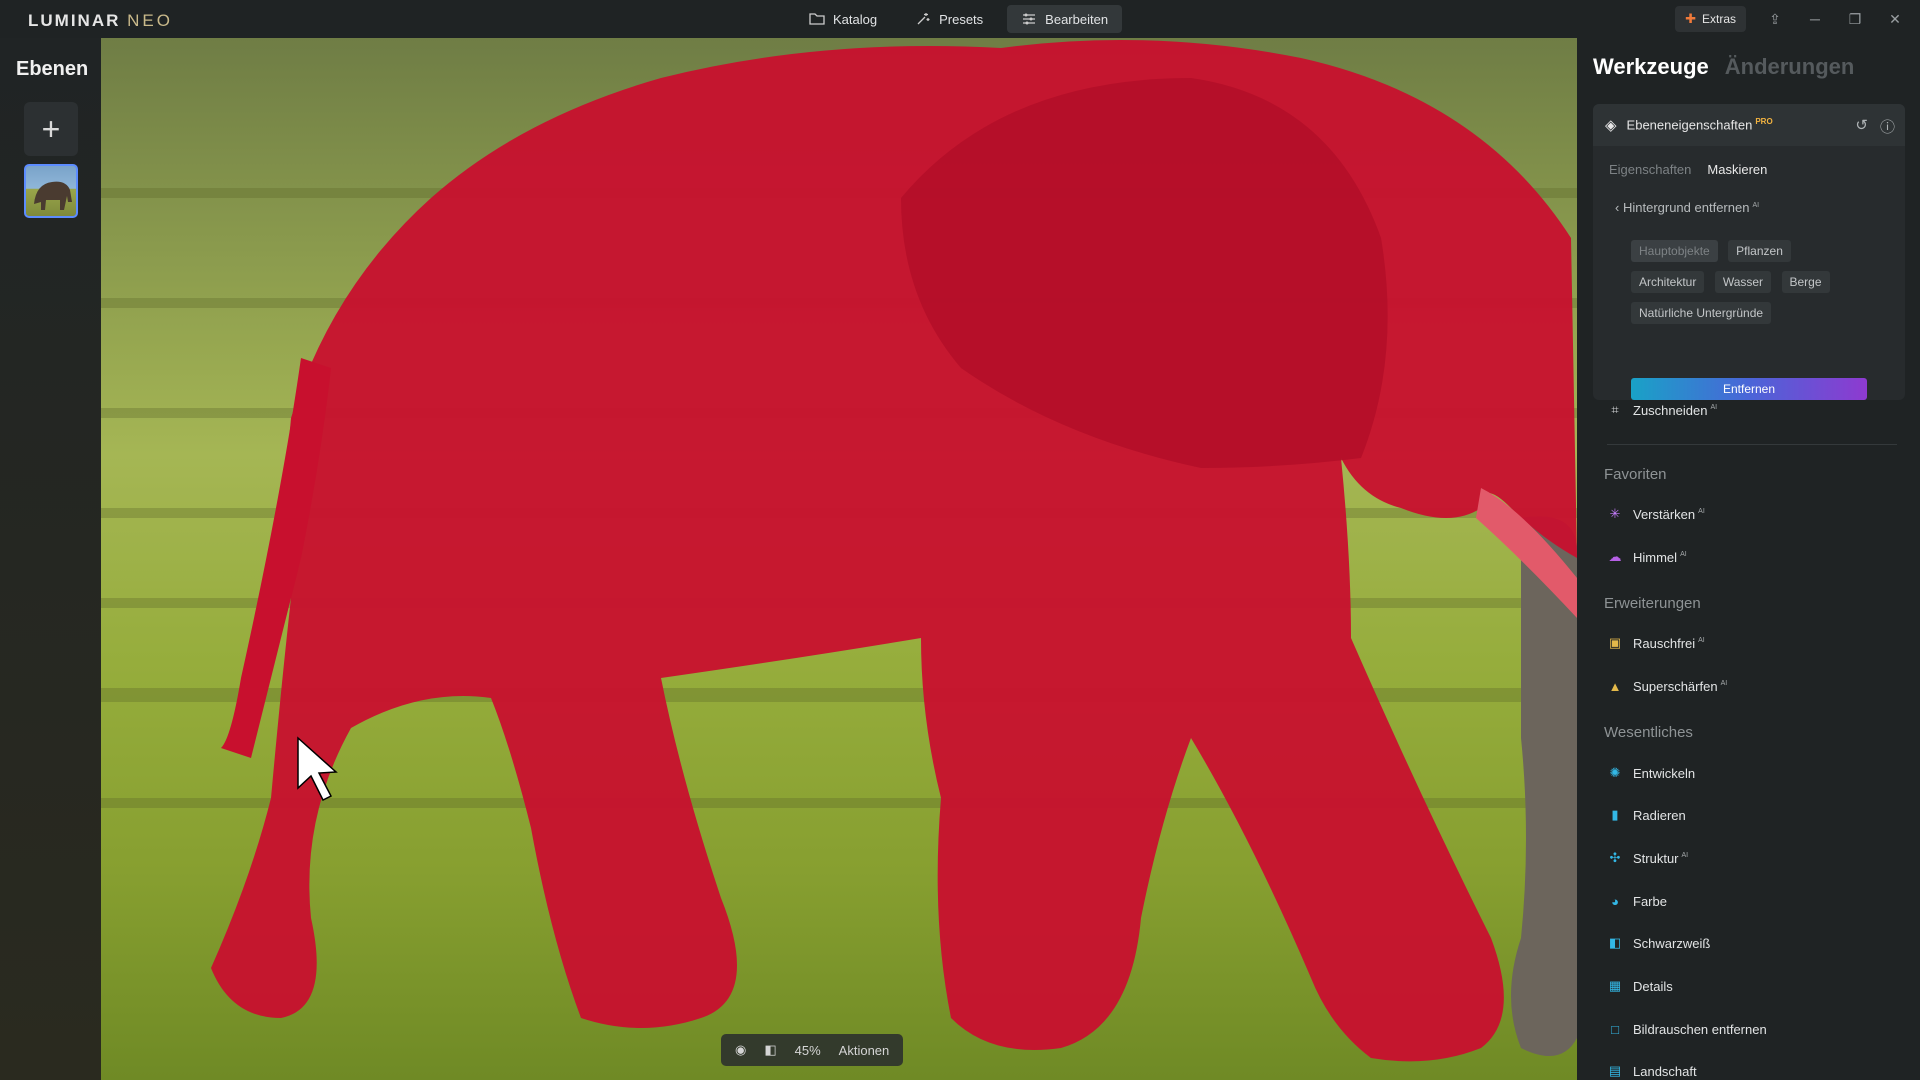 This screenshot has height=1080, width=1920. Describe the element at coordinates (1615, 686) in the screenshot. I see `sharpen-icon: ▲` at that location.